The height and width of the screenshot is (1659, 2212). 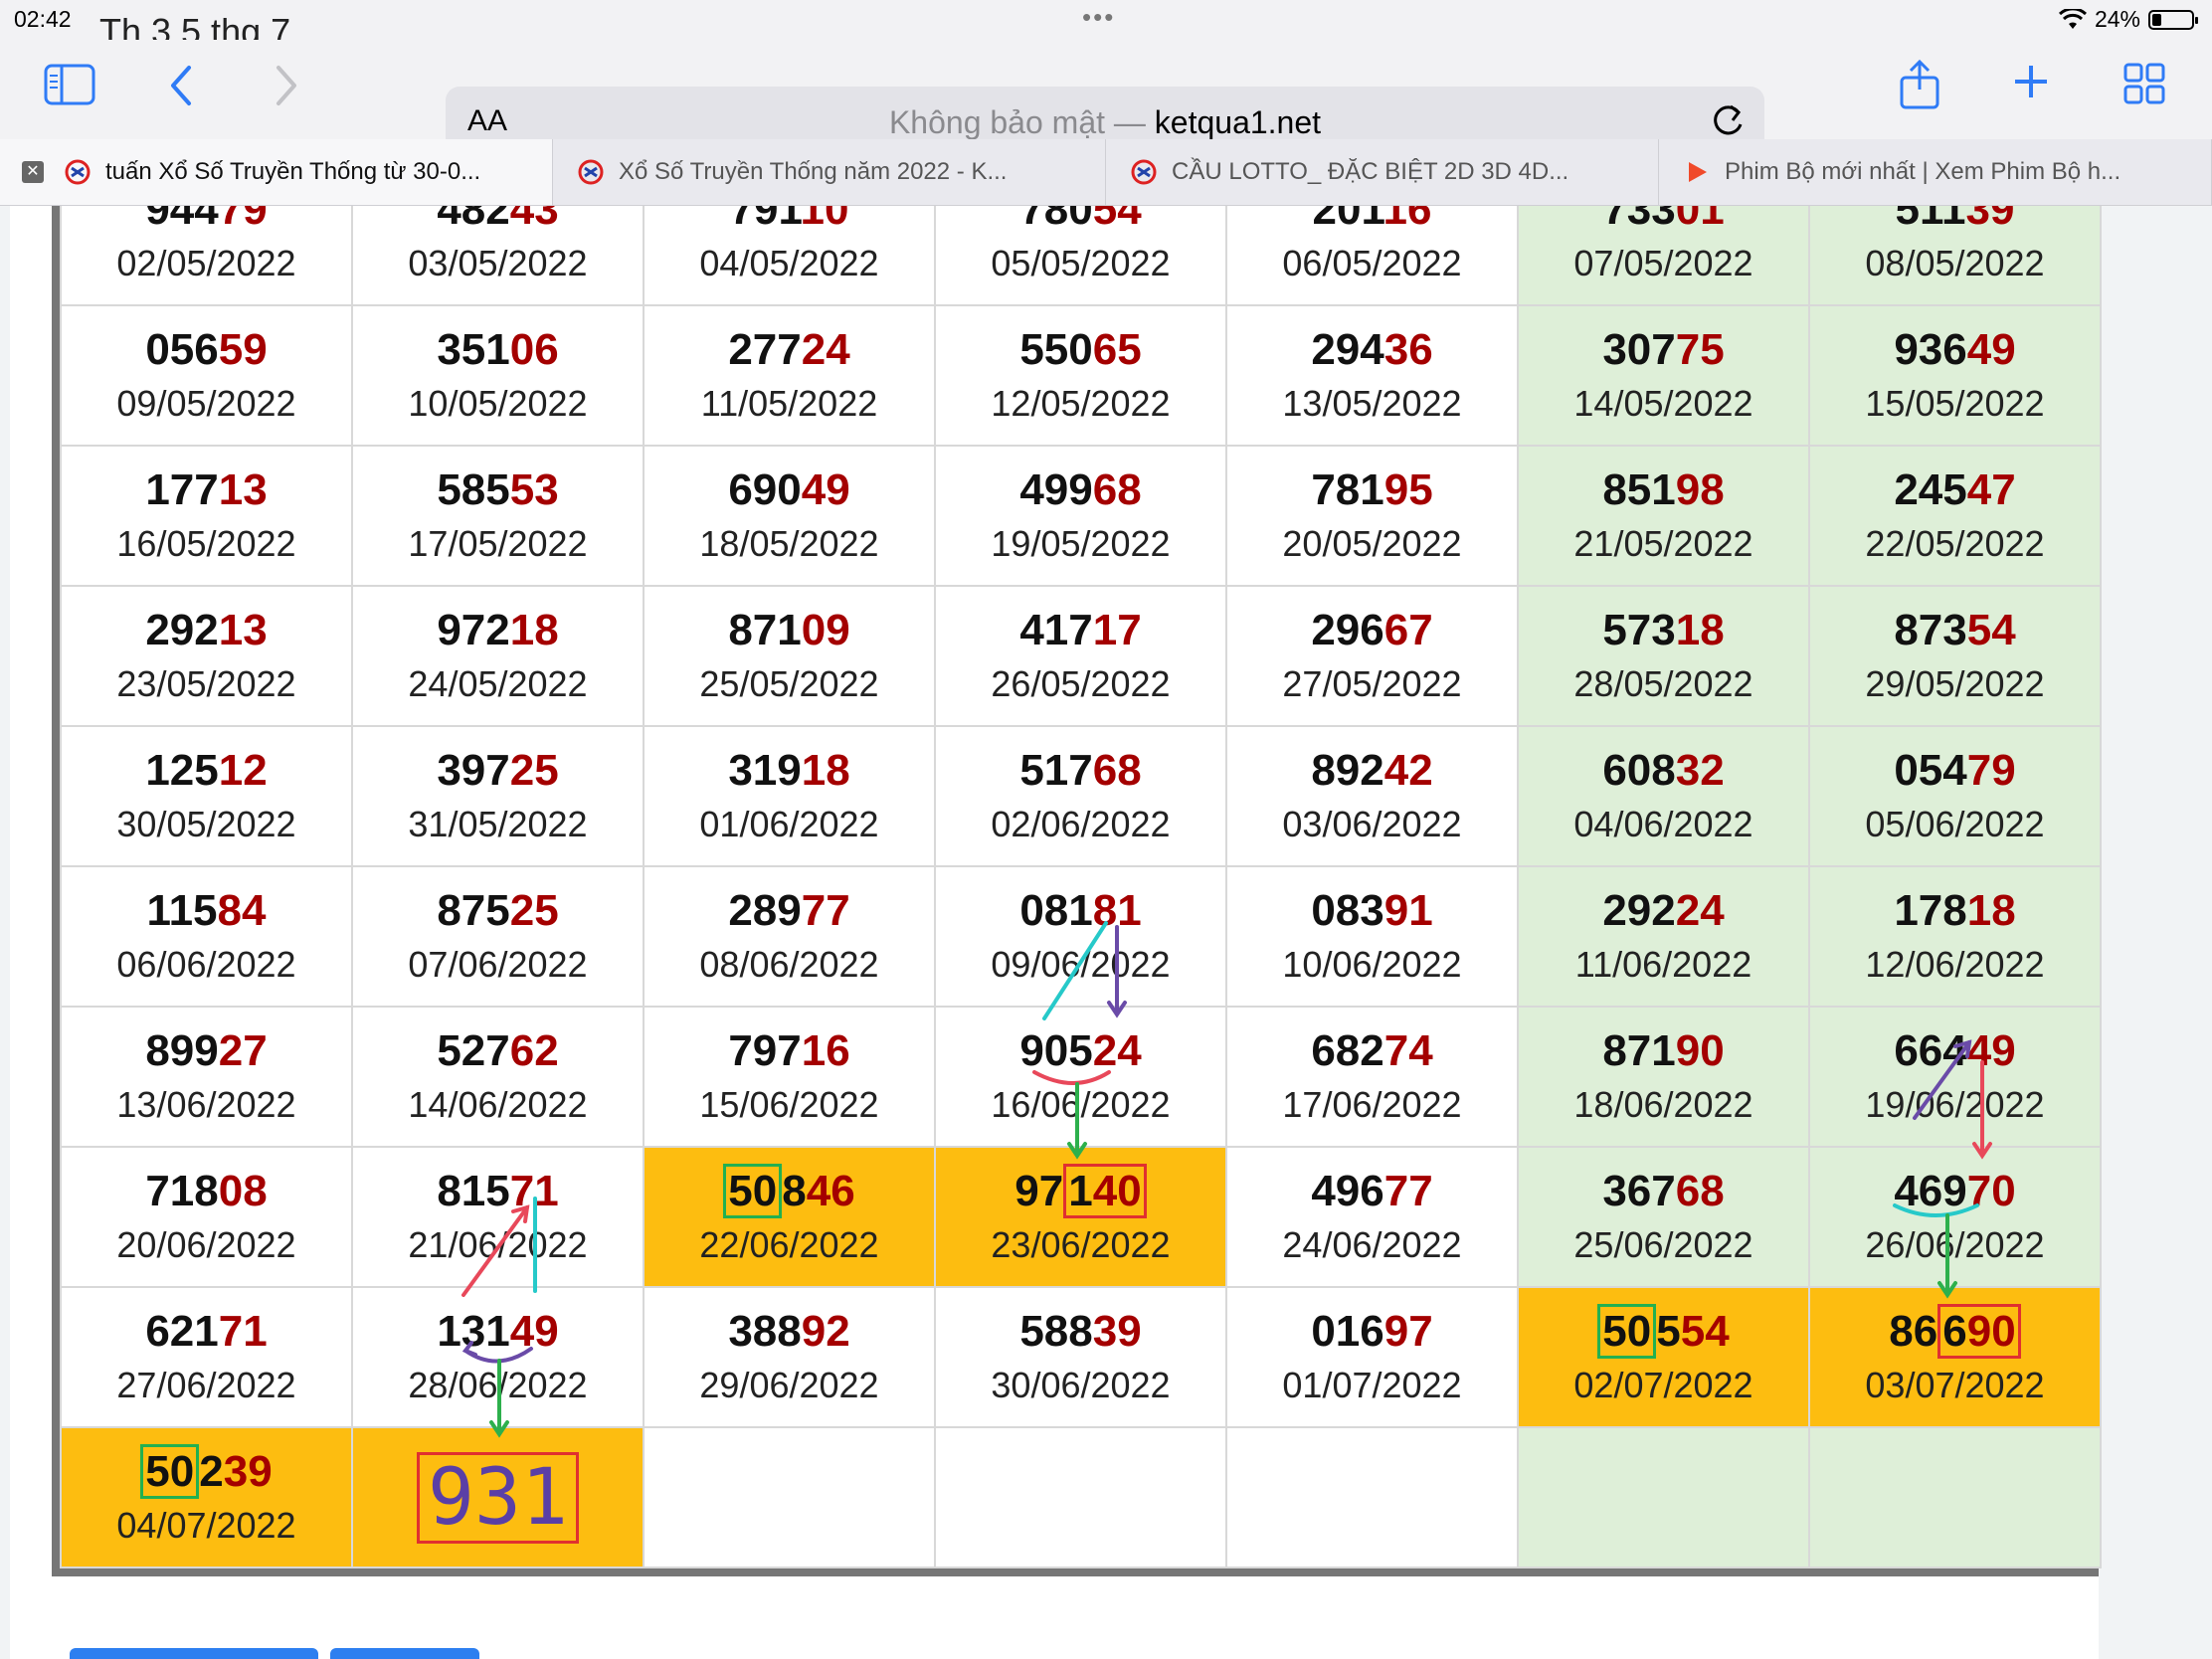 What do you see at coordinates (1080, 629) in the screenshot?
I see `result-number: 41717` at bounding box center [1080, 629].